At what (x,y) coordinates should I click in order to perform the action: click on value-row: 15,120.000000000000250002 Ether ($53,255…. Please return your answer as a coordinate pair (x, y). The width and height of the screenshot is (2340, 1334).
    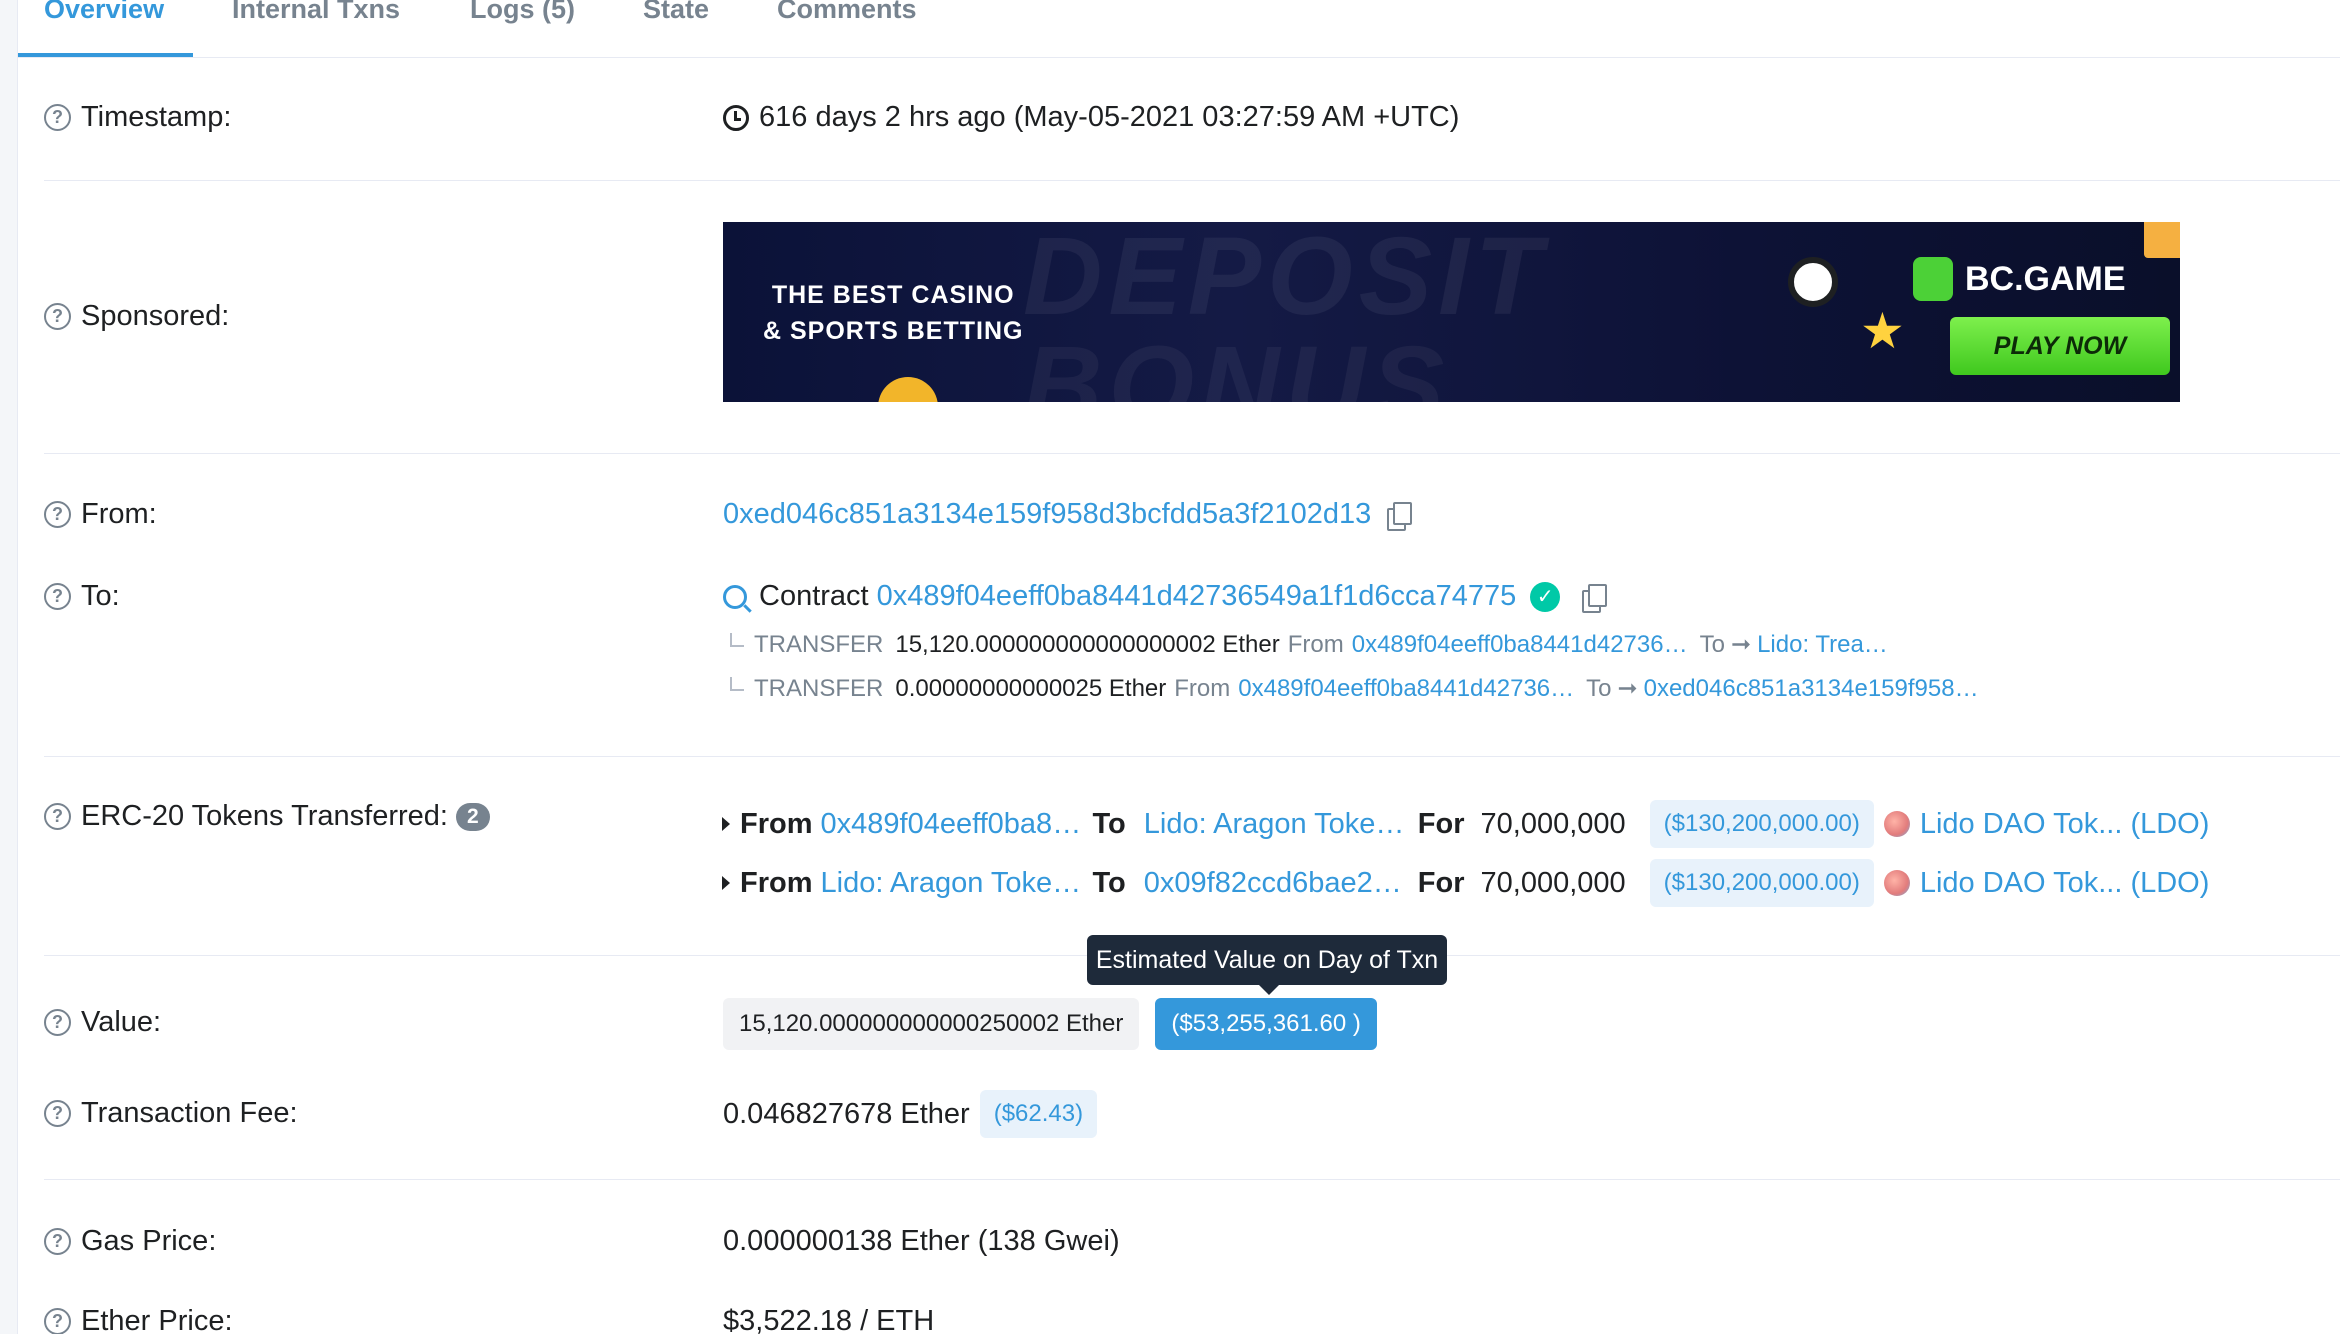
    Looking at the image, I should click on (1050, 1024).